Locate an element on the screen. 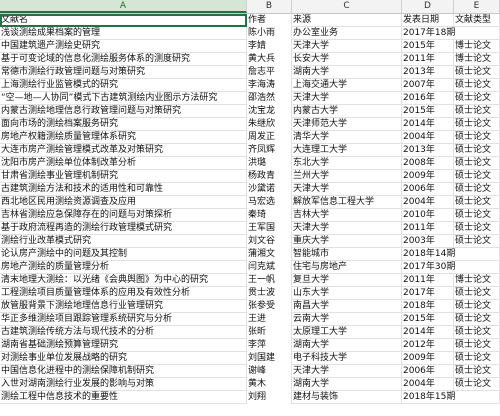 This screenshot has width=500, height=416. date-cell: 2015年 is located at coordinates (428, 111).